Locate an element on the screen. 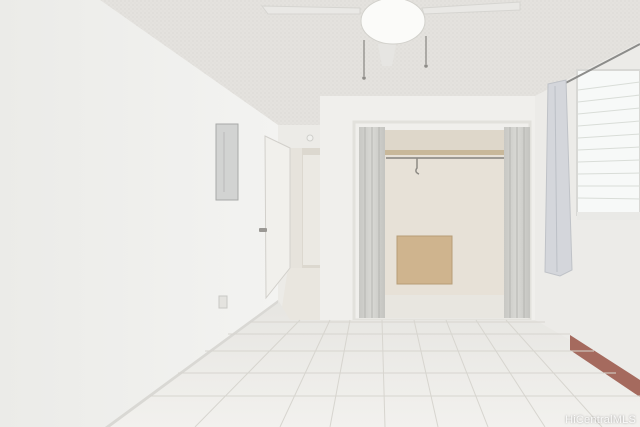  door-handle is located at coordinates (263, 230).